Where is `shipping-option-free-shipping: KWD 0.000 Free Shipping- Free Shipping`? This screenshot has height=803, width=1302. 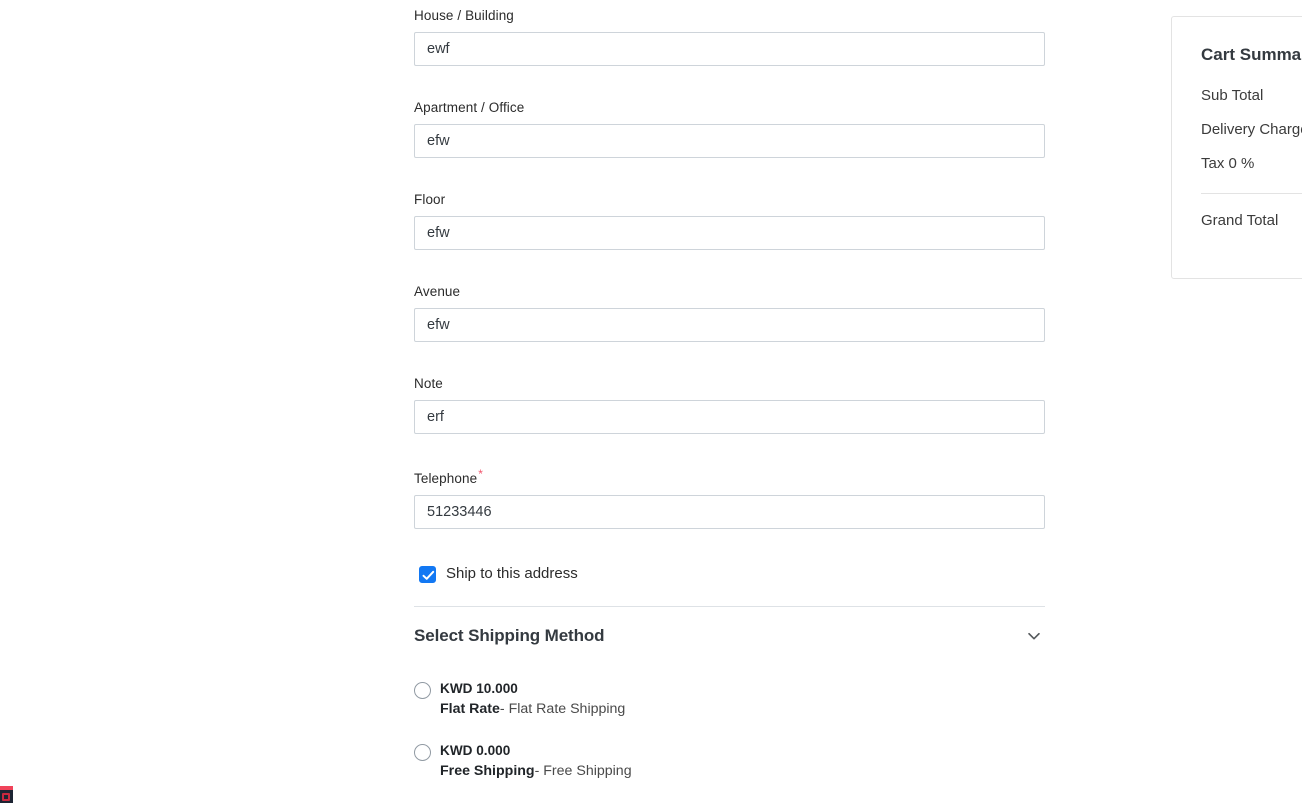 shipping-option-free-shipping: KWD 0.000 Free Shipping- Free Shipping is located at coordinates (729, 761).